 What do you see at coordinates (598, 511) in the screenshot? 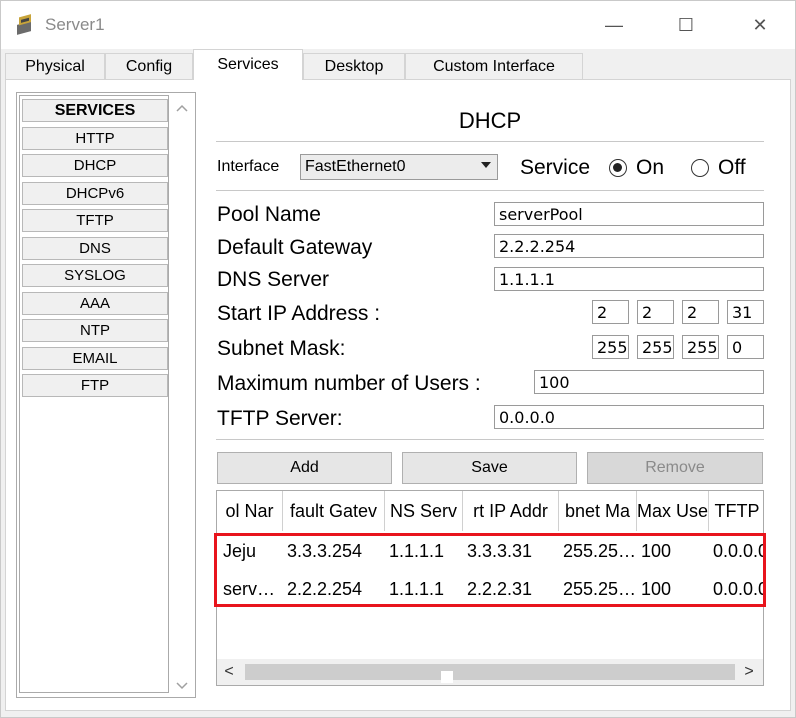
I see `column-header-subnet-mask: bnet Ma` at bounding box center [598, 511].